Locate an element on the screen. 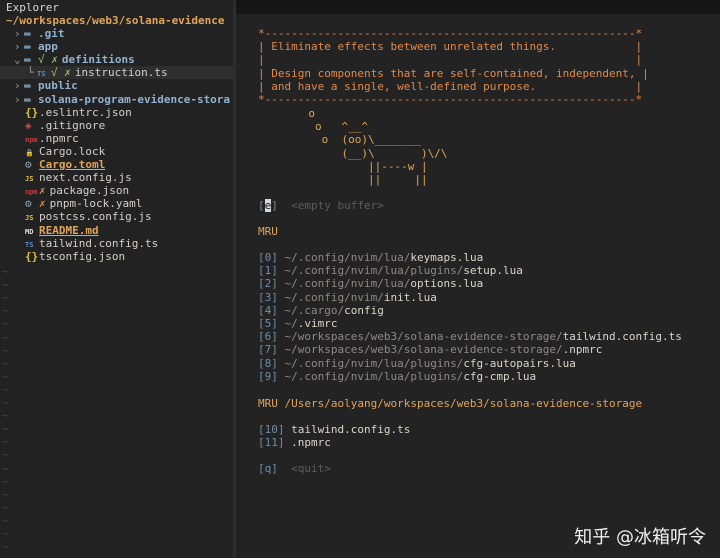  mru-dir-entry: [10] tailwind.config.ts is located at coordinates (334, 429).